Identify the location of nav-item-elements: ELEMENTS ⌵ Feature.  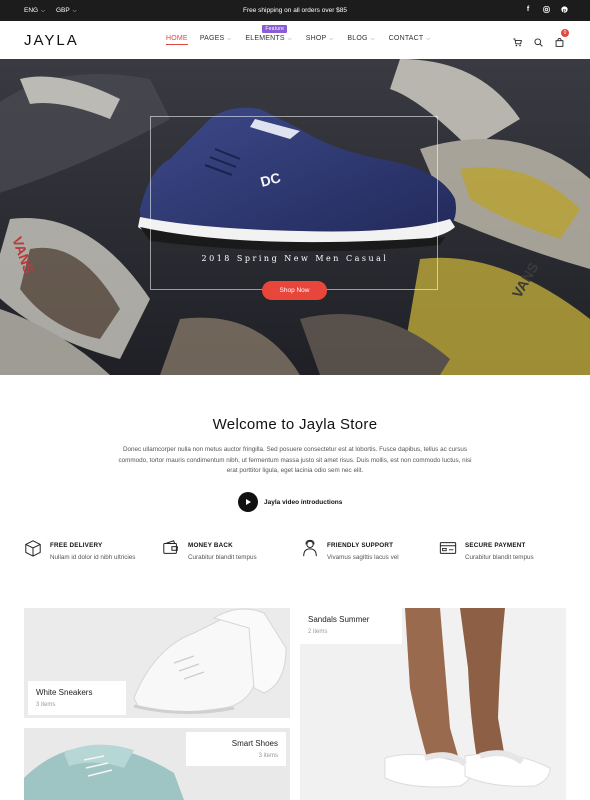
(268, 33).